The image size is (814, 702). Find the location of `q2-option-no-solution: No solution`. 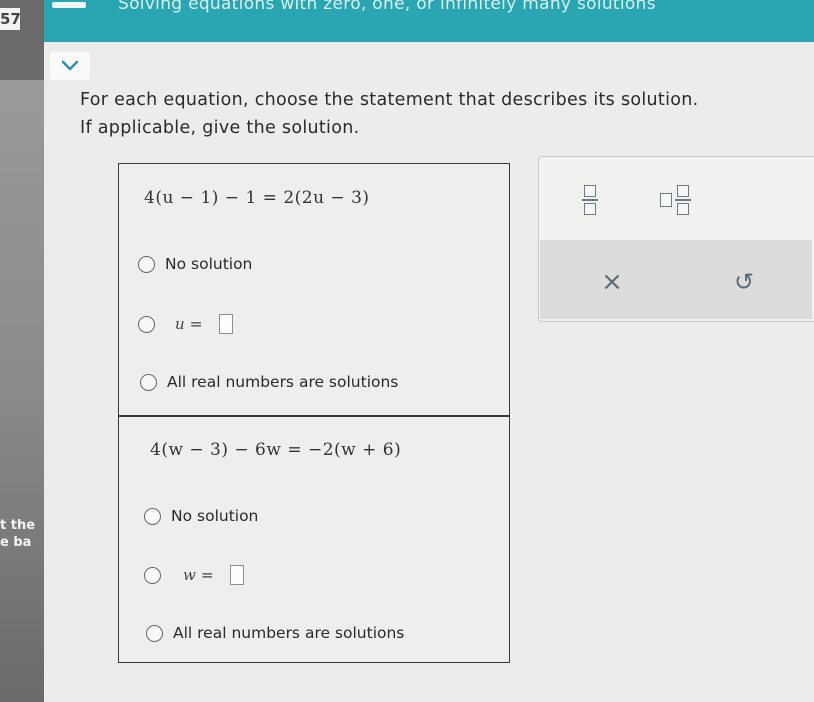

q2-option-no-solution: No solution is located at coordinates (201, 516).